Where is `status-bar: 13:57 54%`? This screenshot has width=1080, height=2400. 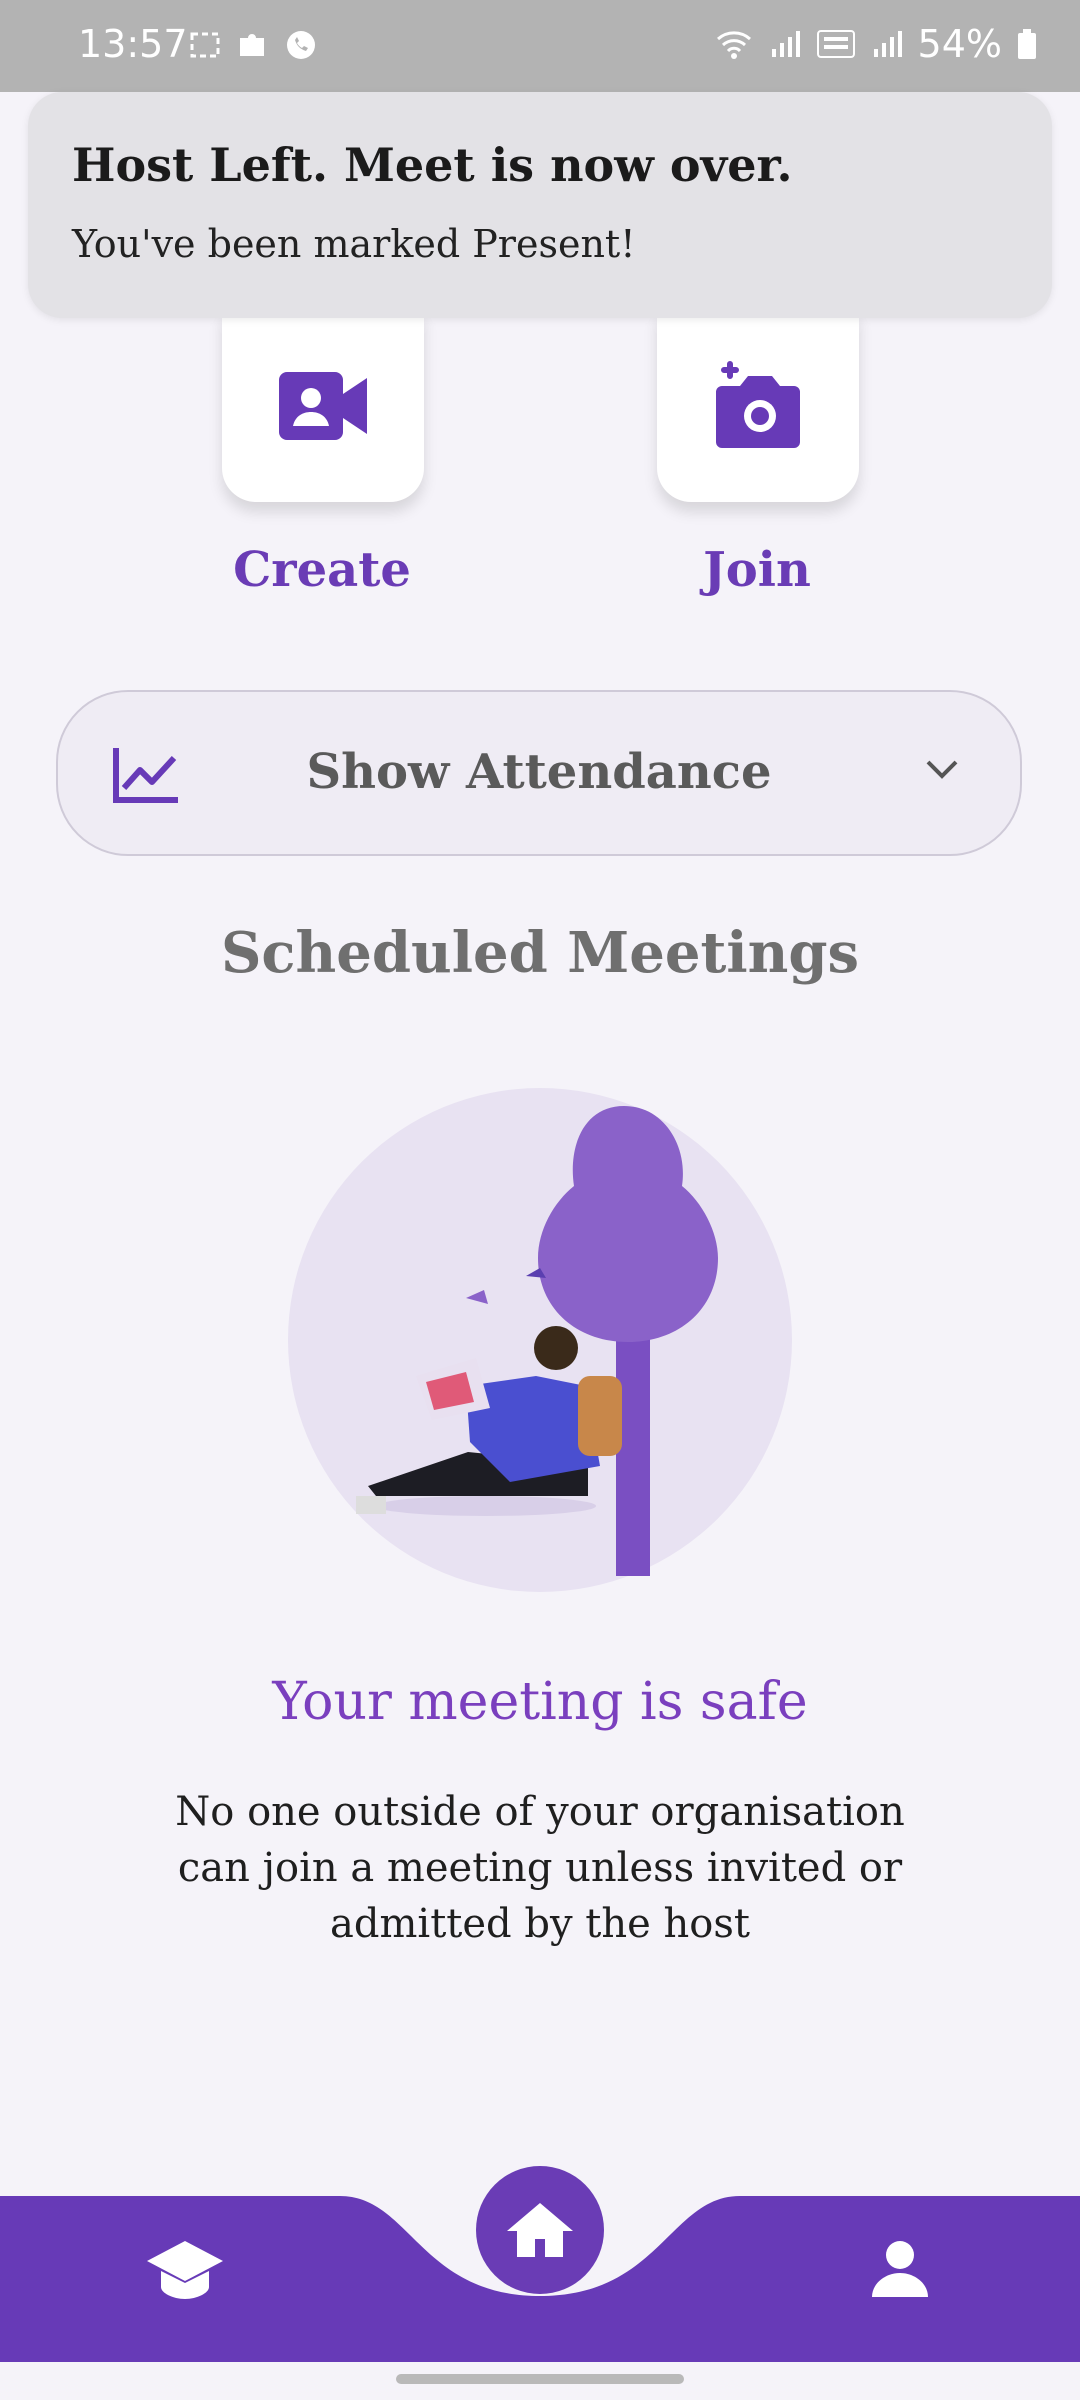 status-bar: 13:57 54% is located at coordinates (540, 46).